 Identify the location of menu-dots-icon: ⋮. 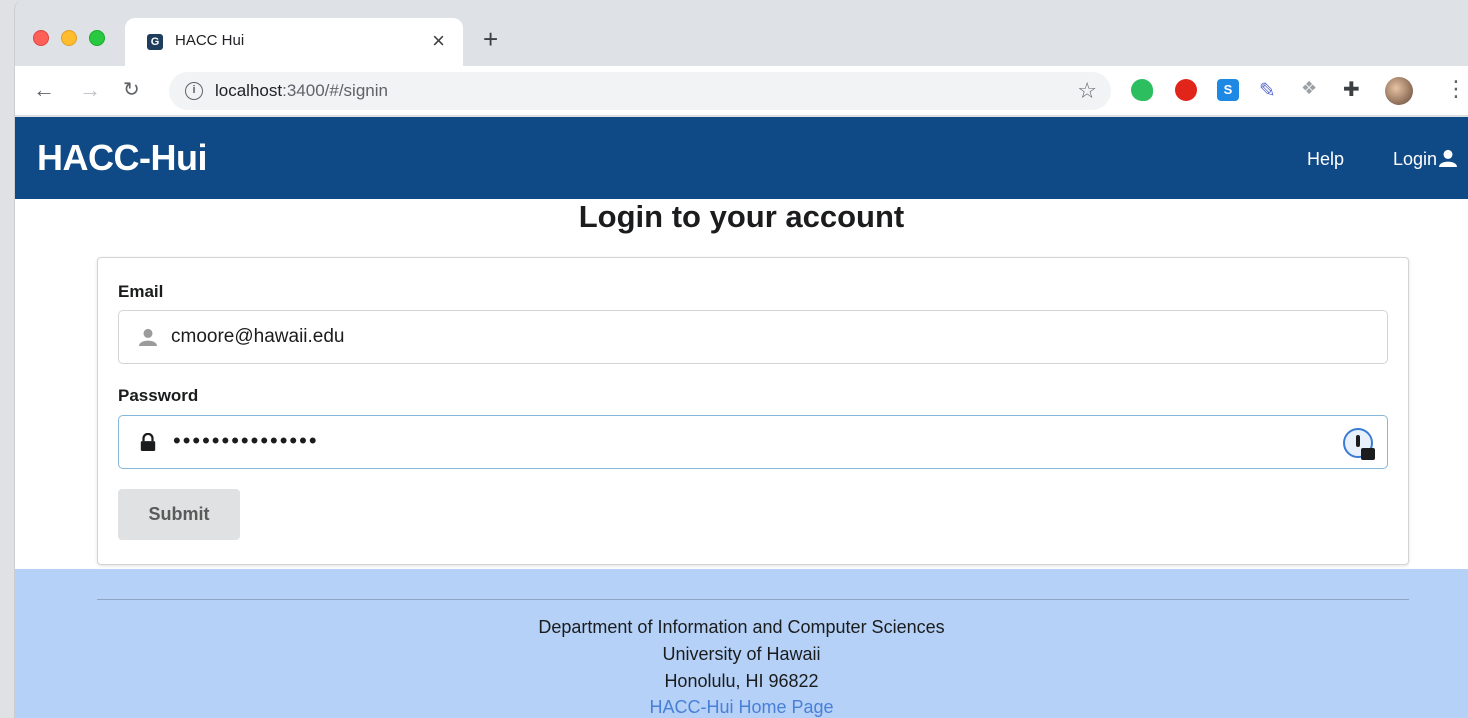
(1456, 89).